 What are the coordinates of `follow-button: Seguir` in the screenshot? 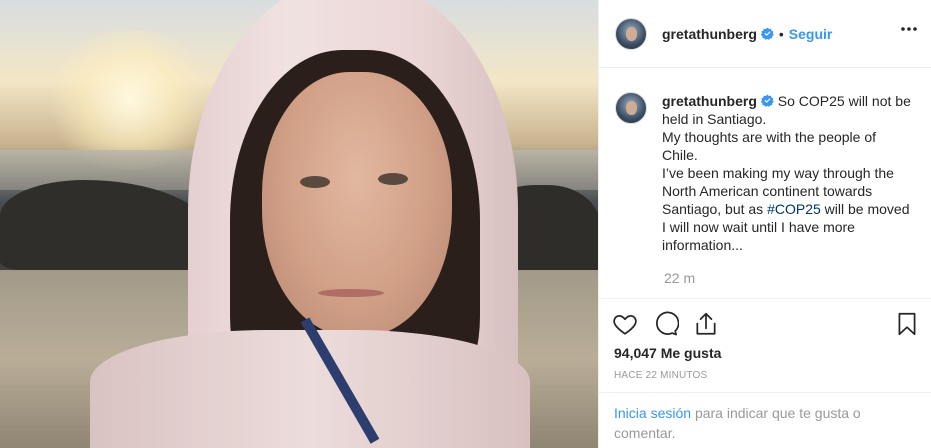 It's located at (811, 34).